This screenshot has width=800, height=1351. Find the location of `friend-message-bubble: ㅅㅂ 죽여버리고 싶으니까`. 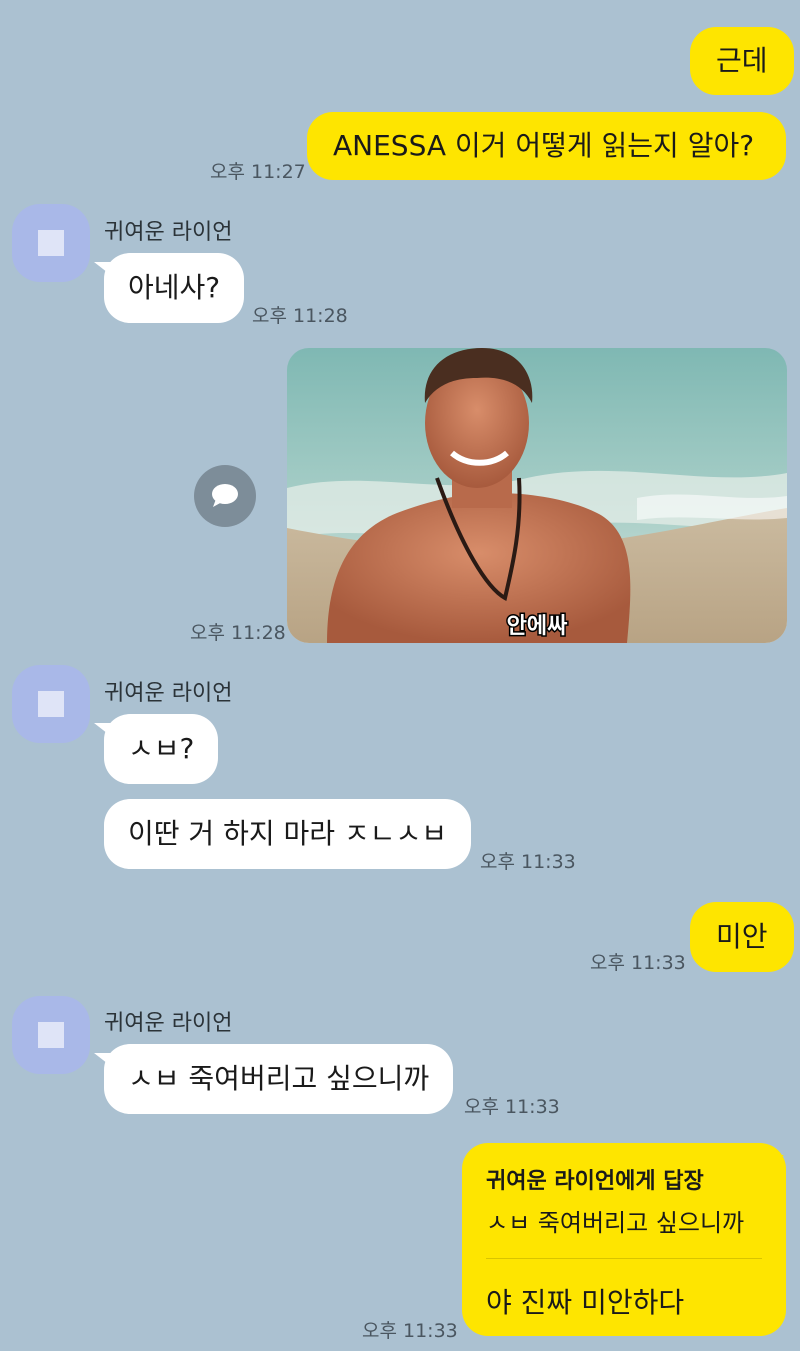

friend-message-bubble: ㅅㅂ 죽여버리고 싶으니까 is located at coordinates (279, 1079).